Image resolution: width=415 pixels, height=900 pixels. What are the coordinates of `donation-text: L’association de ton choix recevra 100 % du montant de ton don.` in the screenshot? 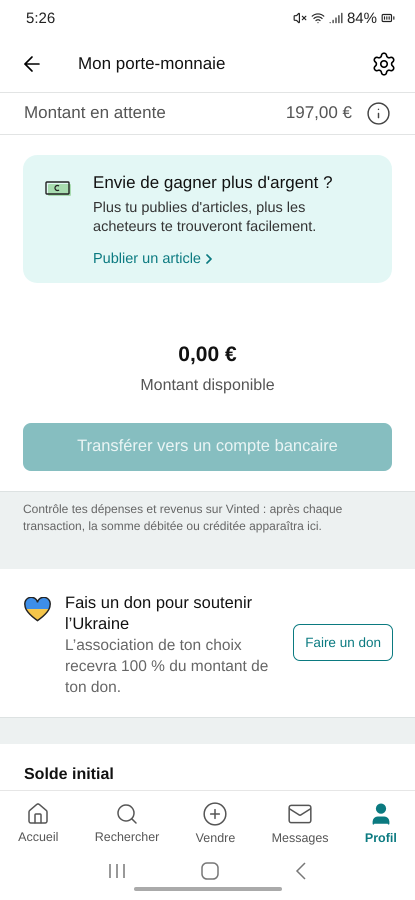 It's located at (167, 667).